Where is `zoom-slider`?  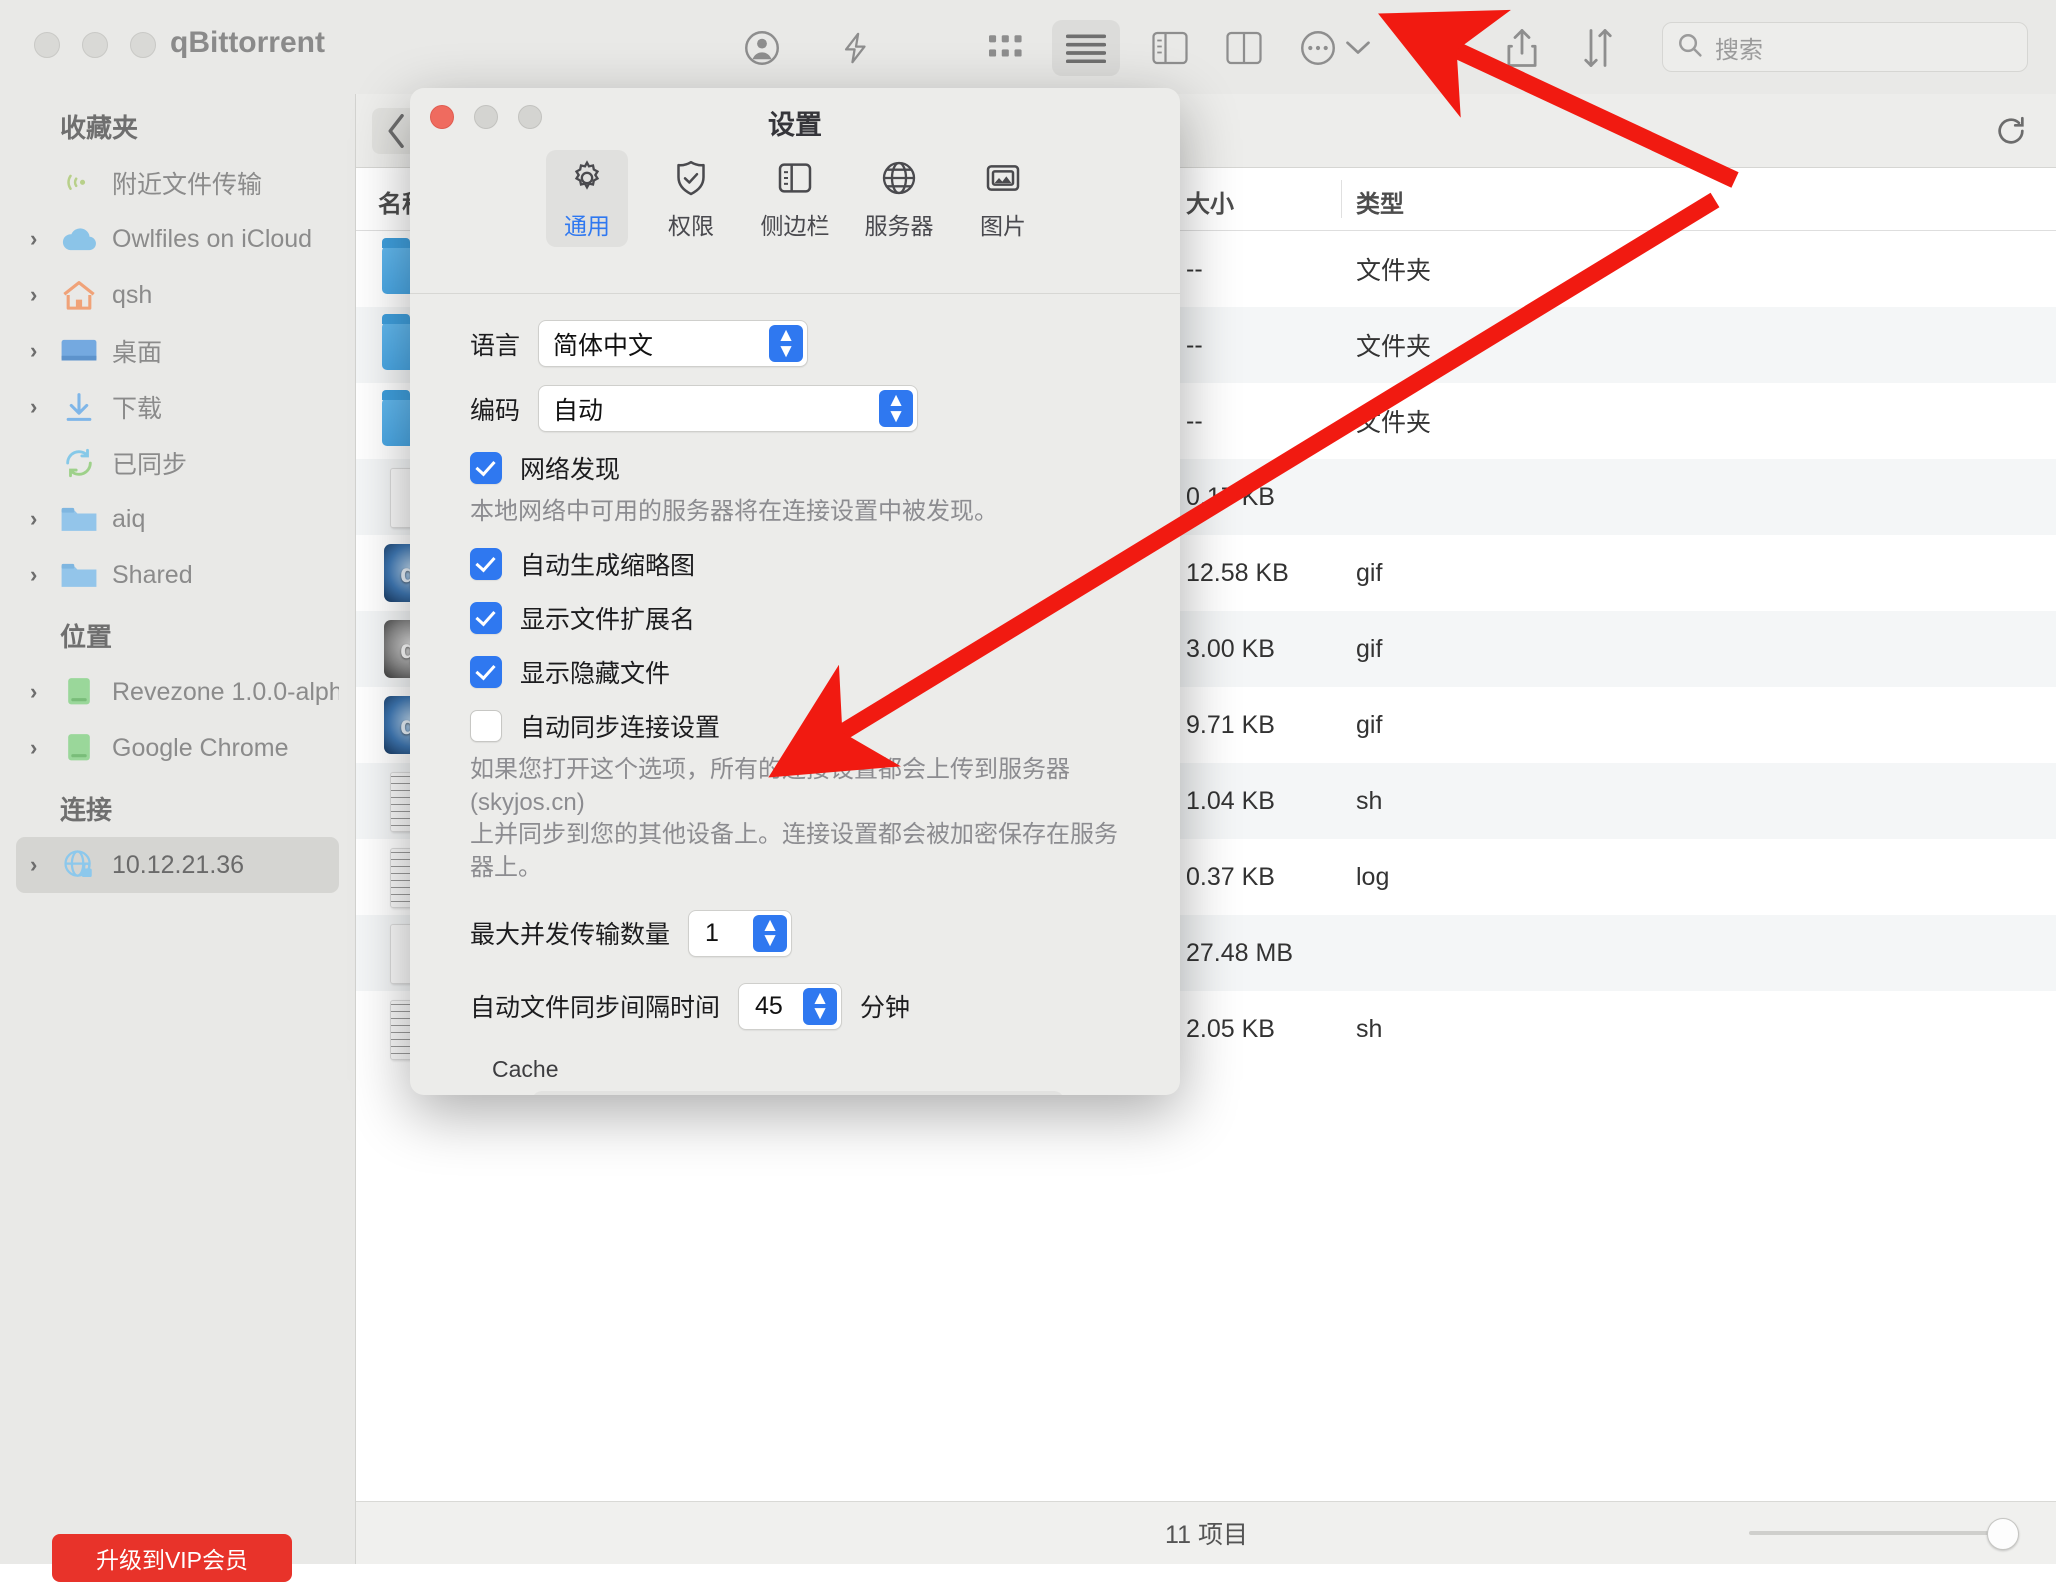 zoom-slider is located at coordinates (1884, 1534).